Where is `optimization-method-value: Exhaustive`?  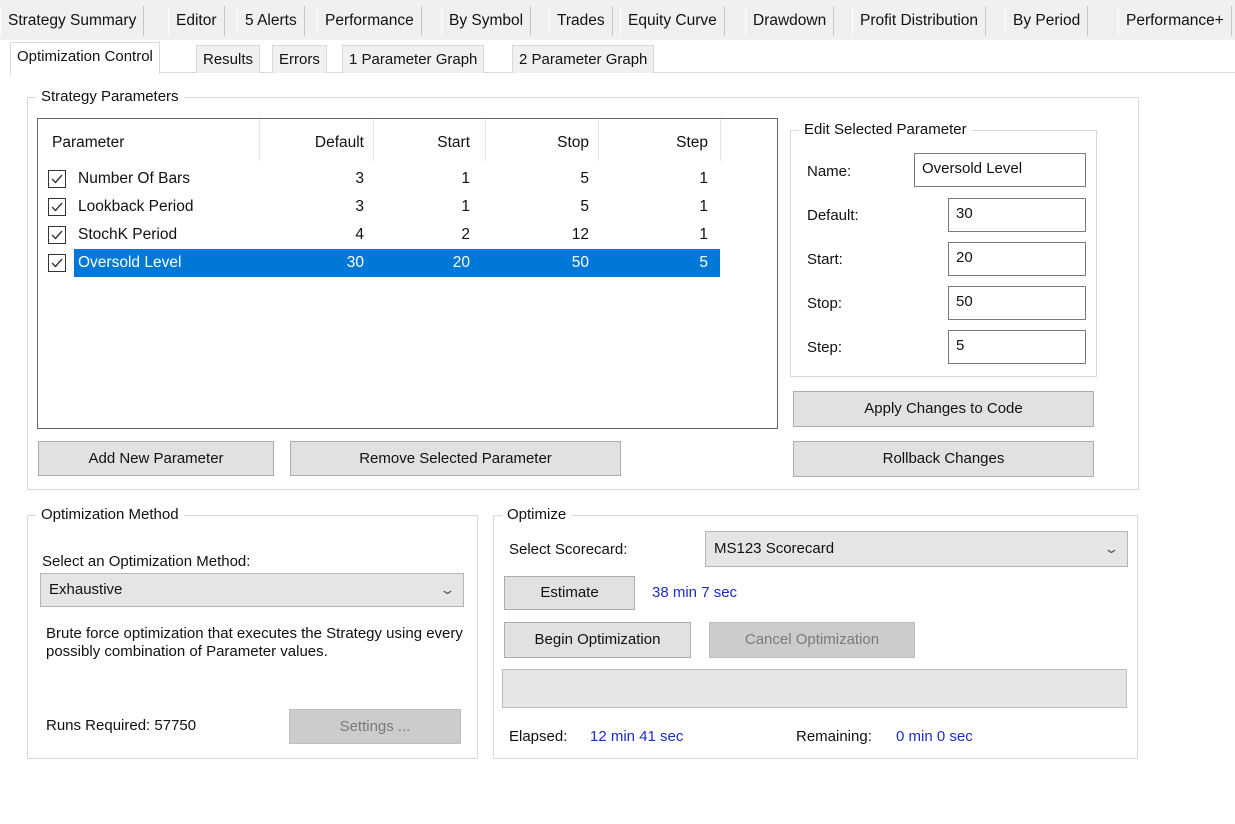
optimization-method-value: Exhaustive is located at coordinates (86, 589).